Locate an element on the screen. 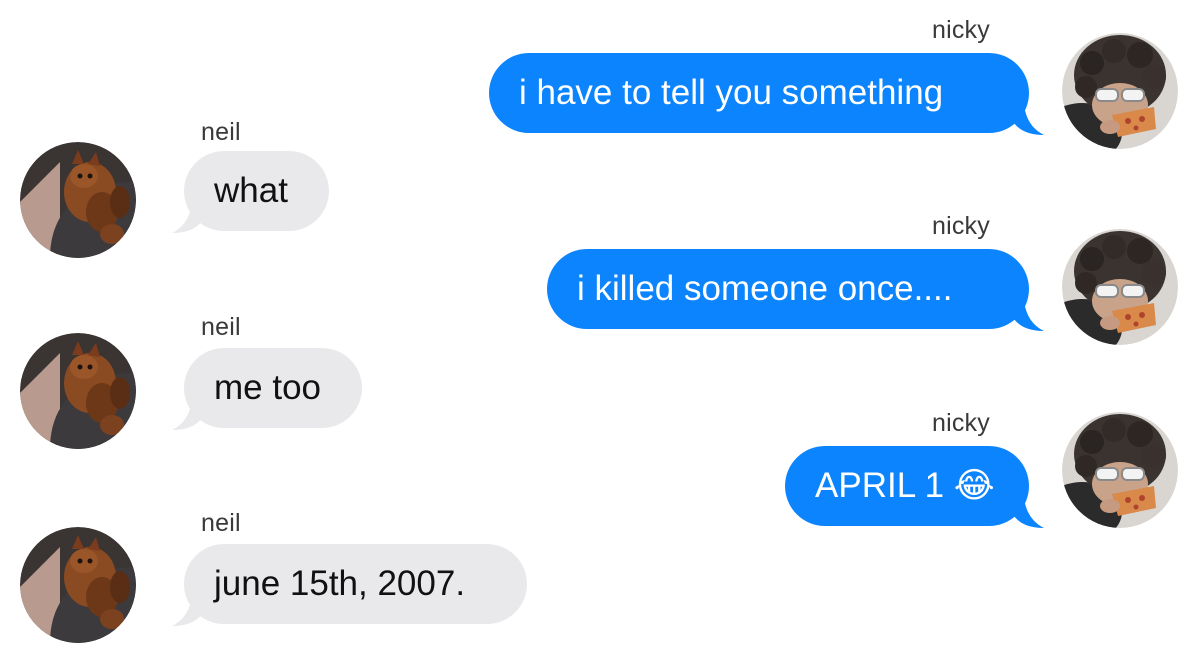 The width and height of the screenshot is (1200, 667). message-text: i have to tell you something is located at coordinates (731, 92).